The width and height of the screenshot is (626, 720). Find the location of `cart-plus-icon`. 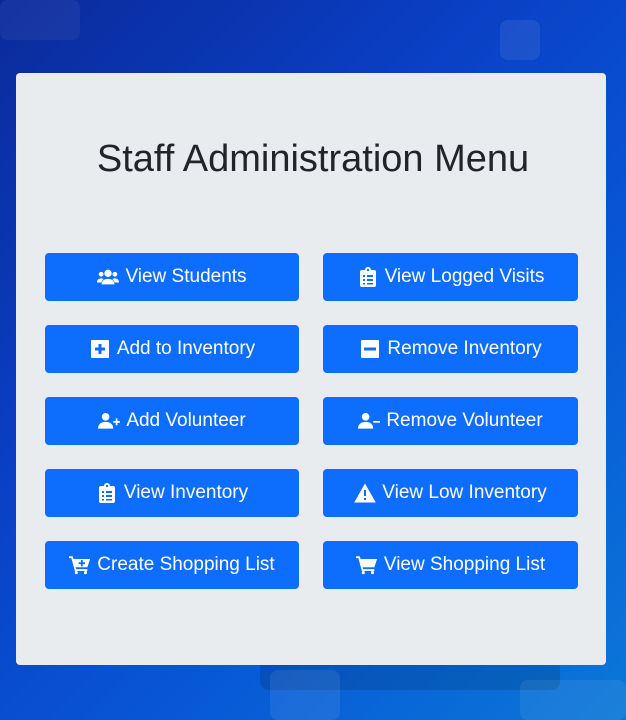

cart-plus-icon is located at coordinates (80, 565).